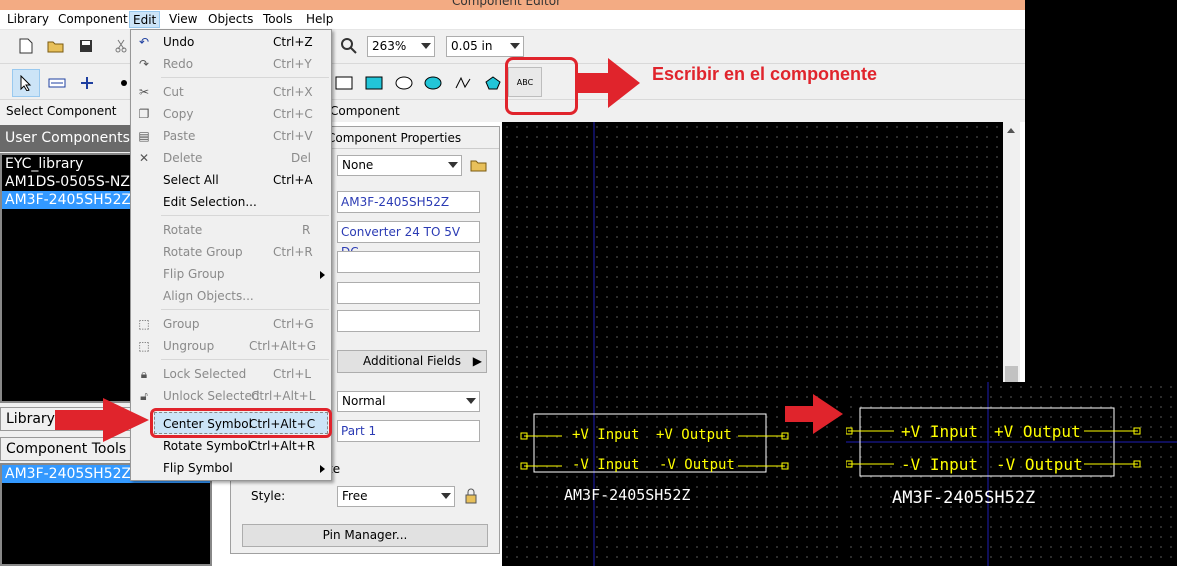 The image size is (1177, 566). Describe the element at coordinates (26, 83) in the screenshot. I see `select-pointer-icon` at that location.